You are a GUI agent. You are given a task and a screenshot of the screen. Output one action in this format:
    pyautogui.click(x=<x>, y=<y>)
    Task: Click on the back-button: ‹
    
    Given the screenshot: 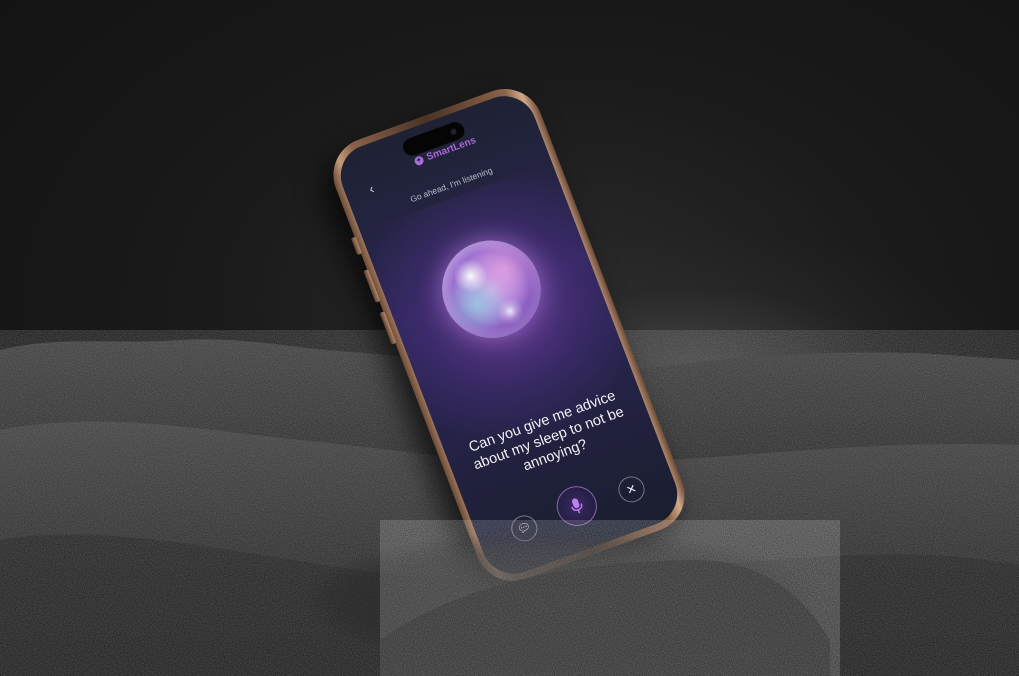 What is the action you would take?
    pyautogui.click(x=371, y=189)
    